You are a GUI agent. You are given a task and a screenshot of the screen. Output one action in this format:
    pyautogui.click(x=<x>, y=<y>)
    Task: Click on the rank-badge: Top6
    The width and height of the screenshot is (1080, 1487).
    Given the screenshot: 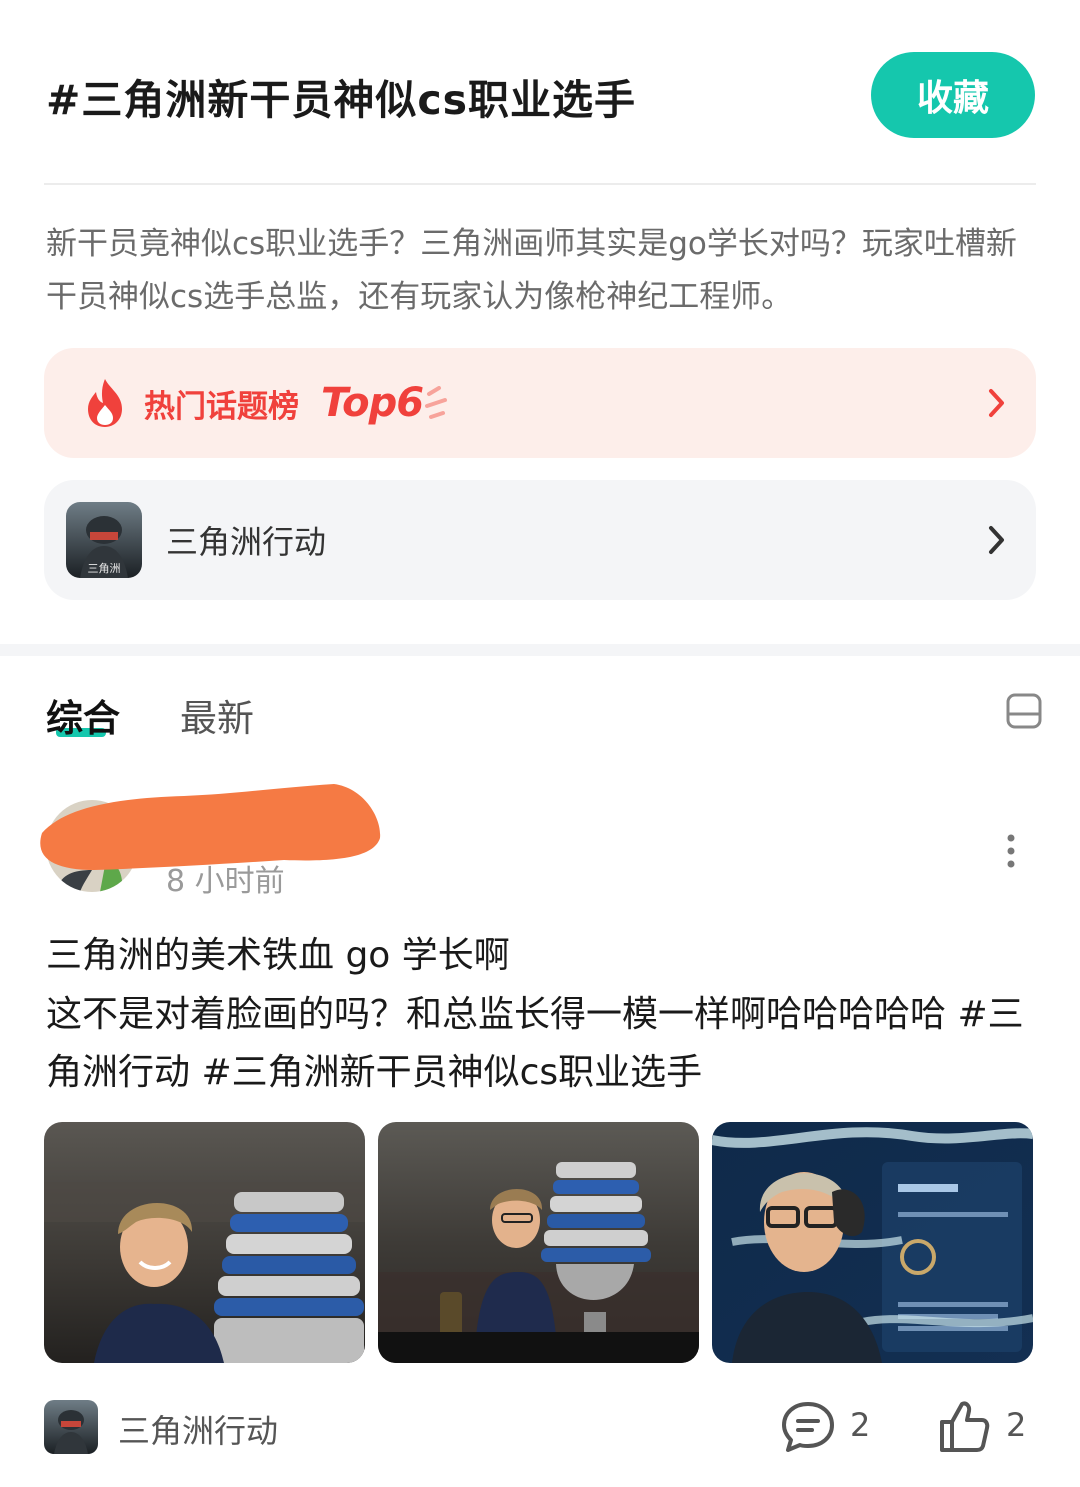 What is the action you would take?
    pyautogui.click(x=372, y=403)
    